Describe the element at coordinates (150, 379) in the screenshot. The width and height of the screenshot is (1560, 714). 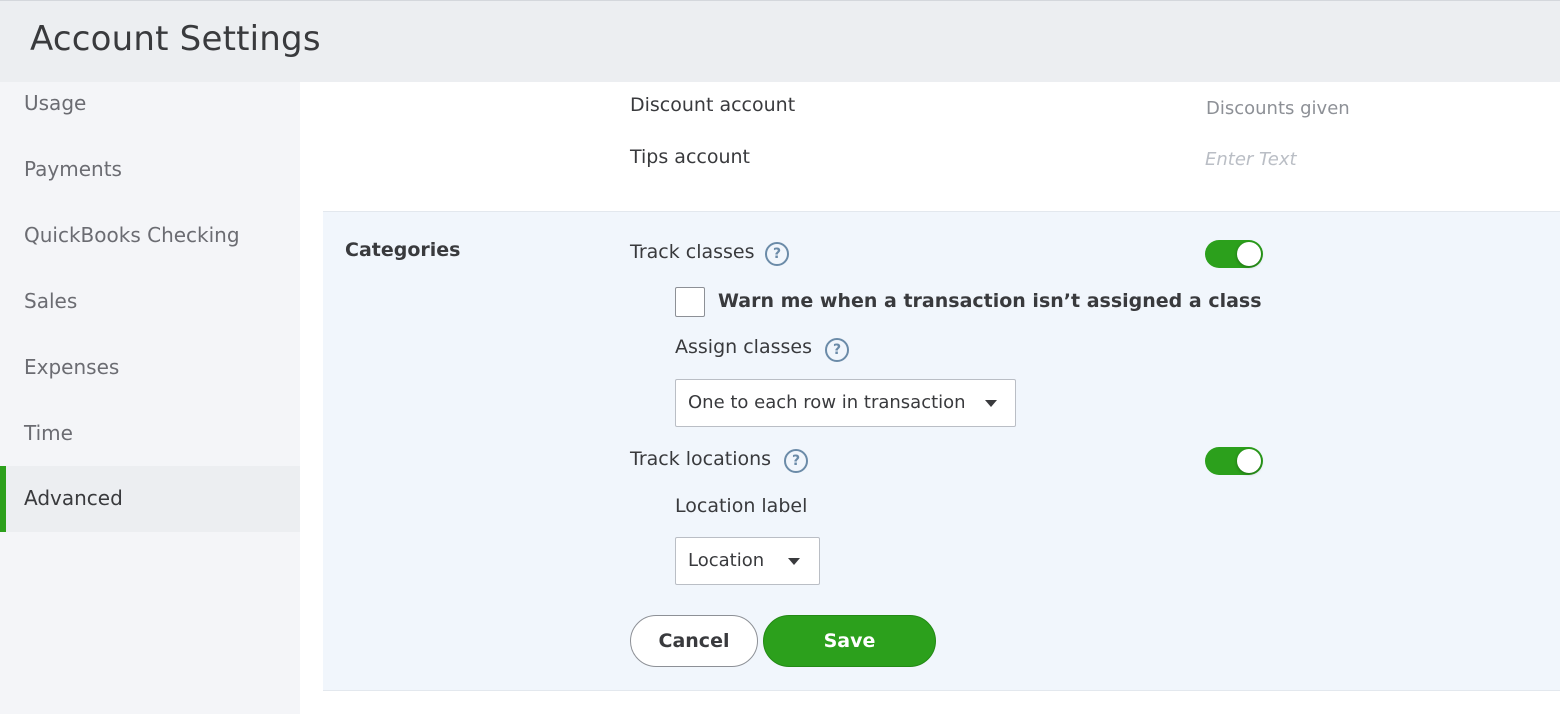
I see `sidebar-item-expenses: Expenses` at that location.